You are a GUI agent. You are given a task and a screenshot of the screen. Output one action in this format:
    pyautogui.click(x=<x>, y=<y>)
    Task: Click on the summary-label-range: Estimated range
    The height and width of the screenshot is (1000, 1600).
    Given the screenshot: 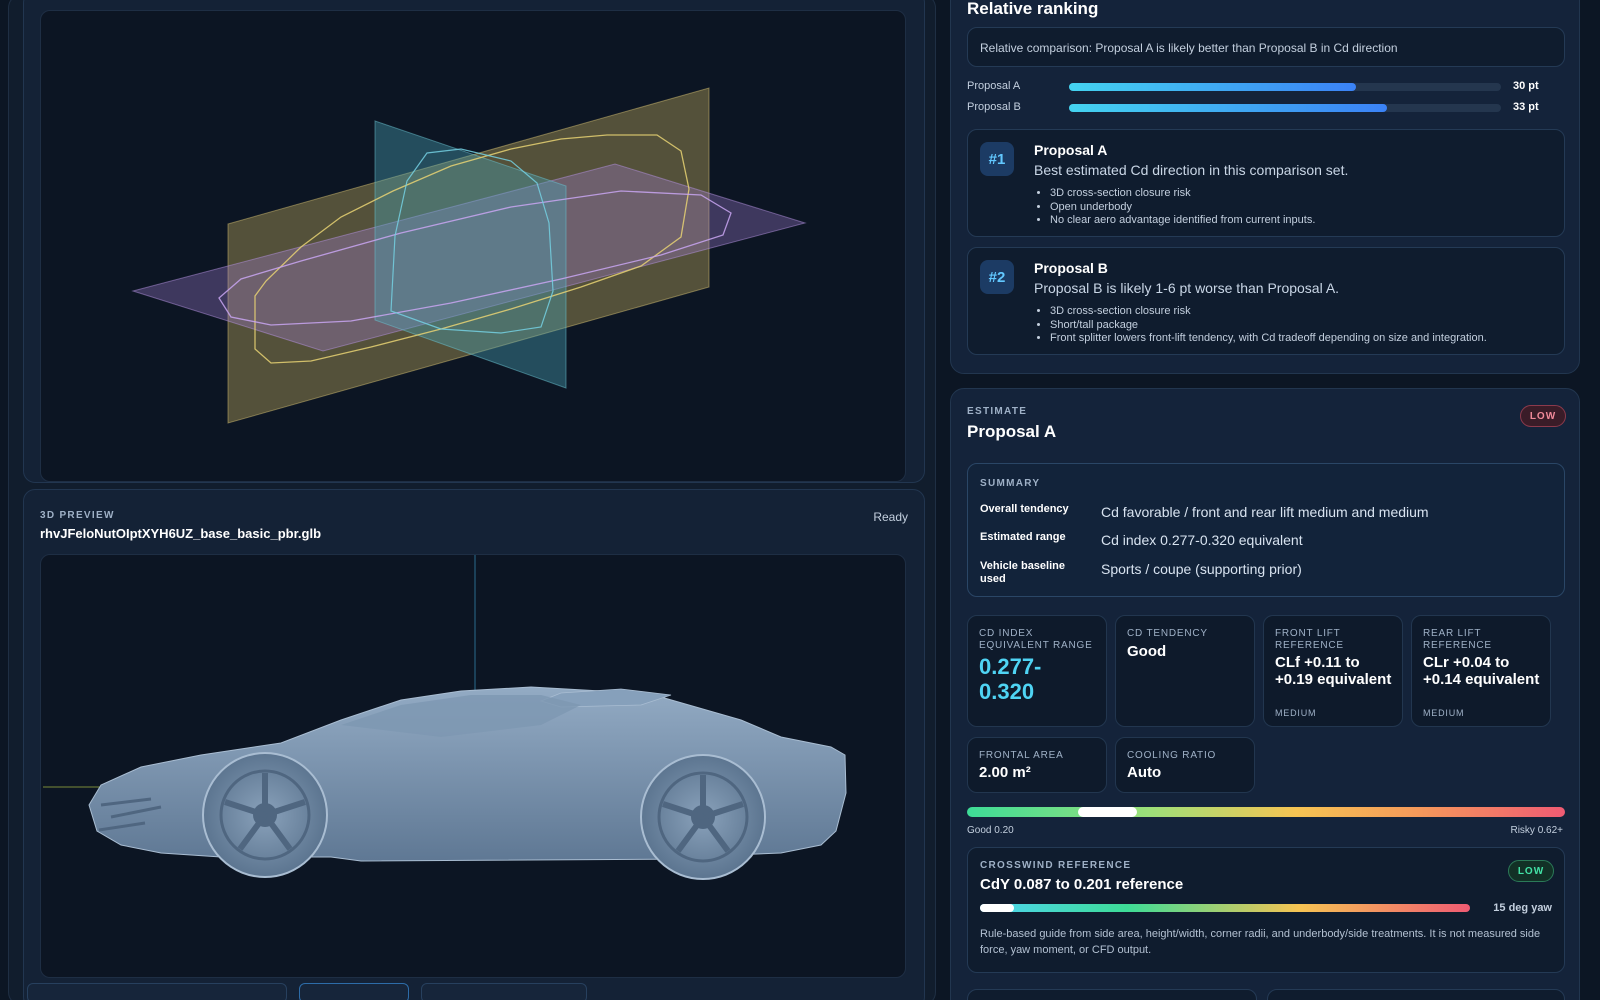 What is the action you would take?
    pyautogui.click(x=1023, y=537)
    